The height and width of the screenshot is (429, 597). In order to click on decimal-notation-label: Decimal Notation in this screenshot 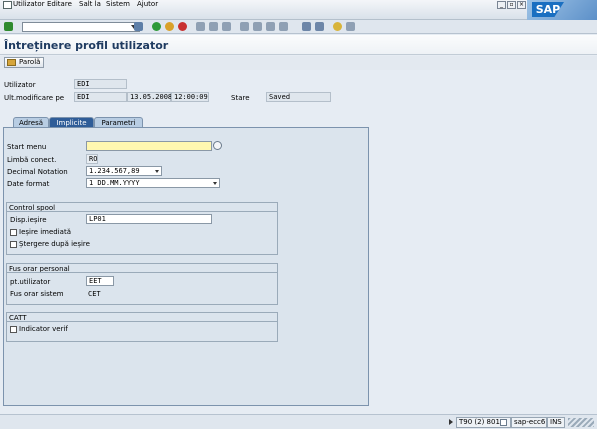, I will do `click(37, 172)`.